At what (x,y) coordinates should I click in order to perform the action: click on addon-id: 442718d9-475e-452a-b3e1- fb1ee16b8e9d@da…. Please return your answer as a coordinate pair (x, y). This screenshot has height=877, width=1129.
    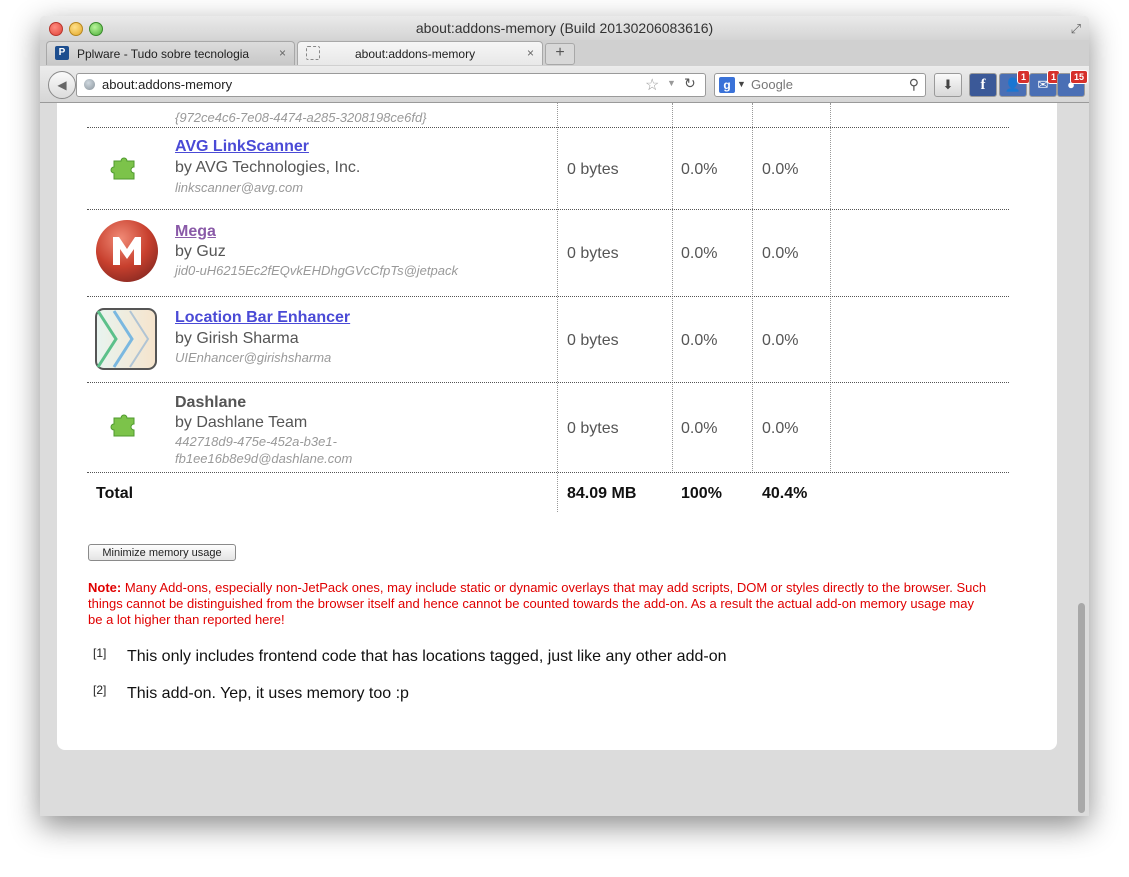
    Looking at the image, I should click on (264, 450).